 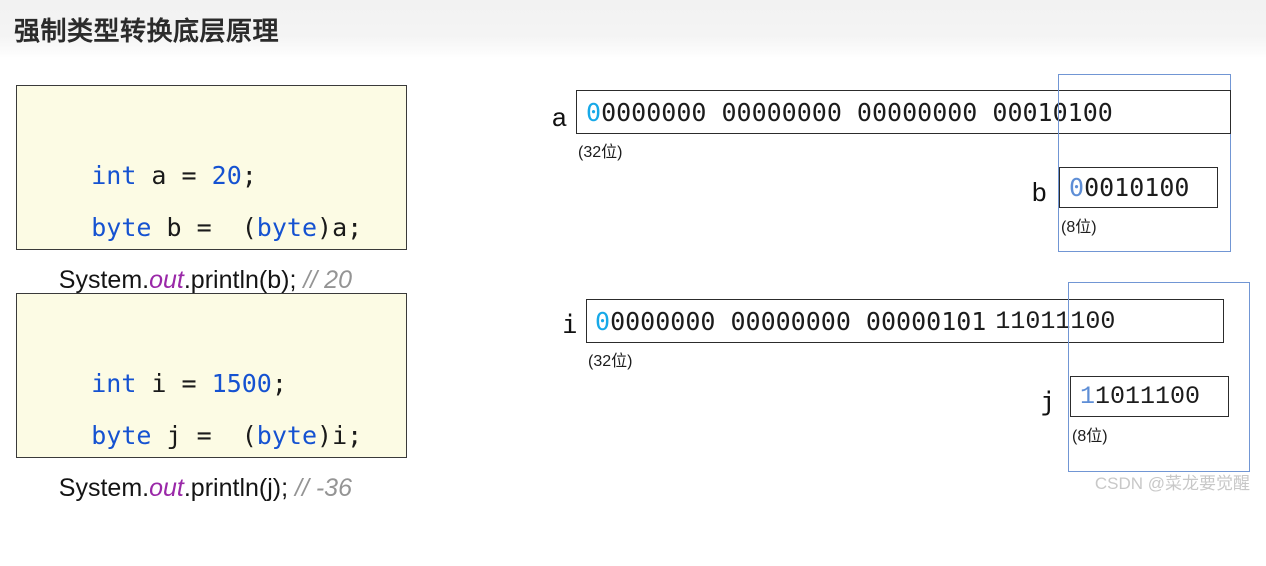 What do you see at coordinates (1055, 321) in the screenshot?
I see `bits-value-i-low-byte: 11011100` at bounding box center [1055, 321].